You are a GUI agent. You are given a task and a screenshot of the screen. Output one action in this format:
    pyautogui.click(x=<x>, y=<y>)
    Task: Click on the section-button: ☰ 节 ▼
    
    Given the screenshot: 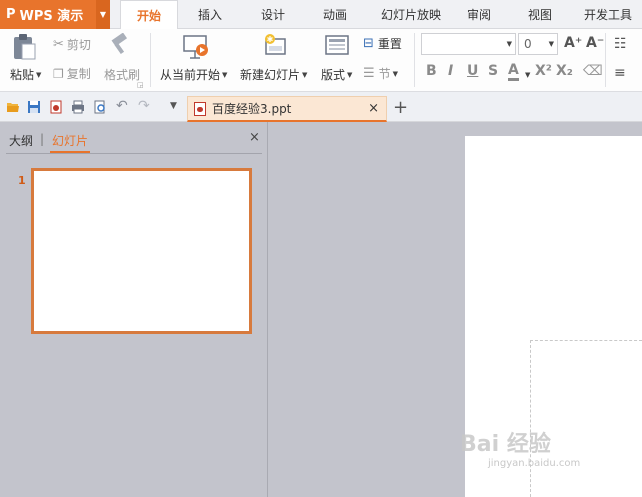 What is the action you would take?
    pyautogui.click(x=380, y=73)
    